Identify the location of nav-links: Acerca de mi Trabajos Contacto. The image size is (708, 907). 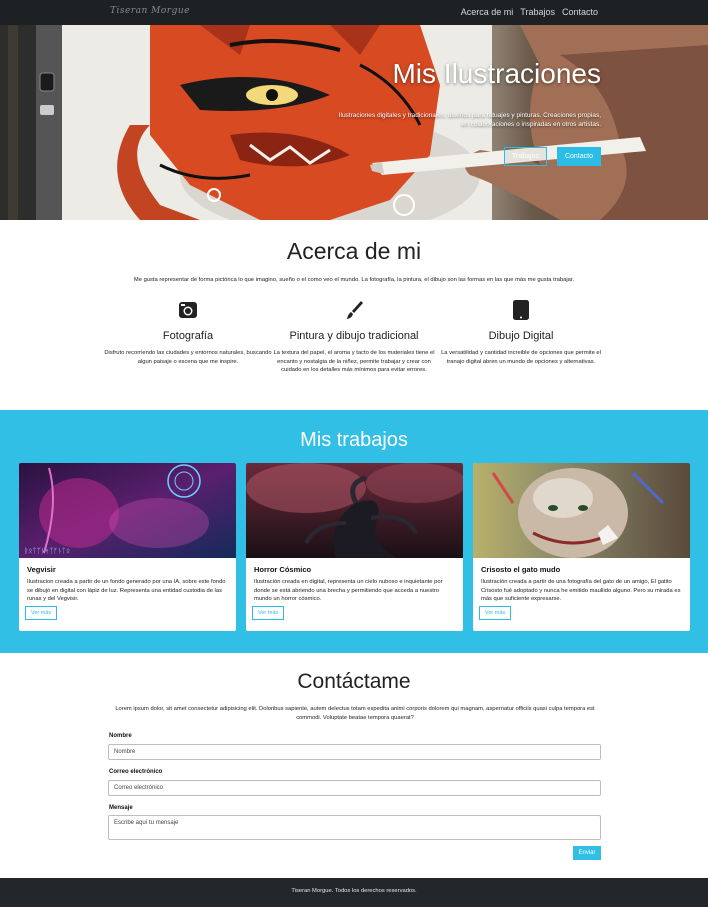
(529, 12).